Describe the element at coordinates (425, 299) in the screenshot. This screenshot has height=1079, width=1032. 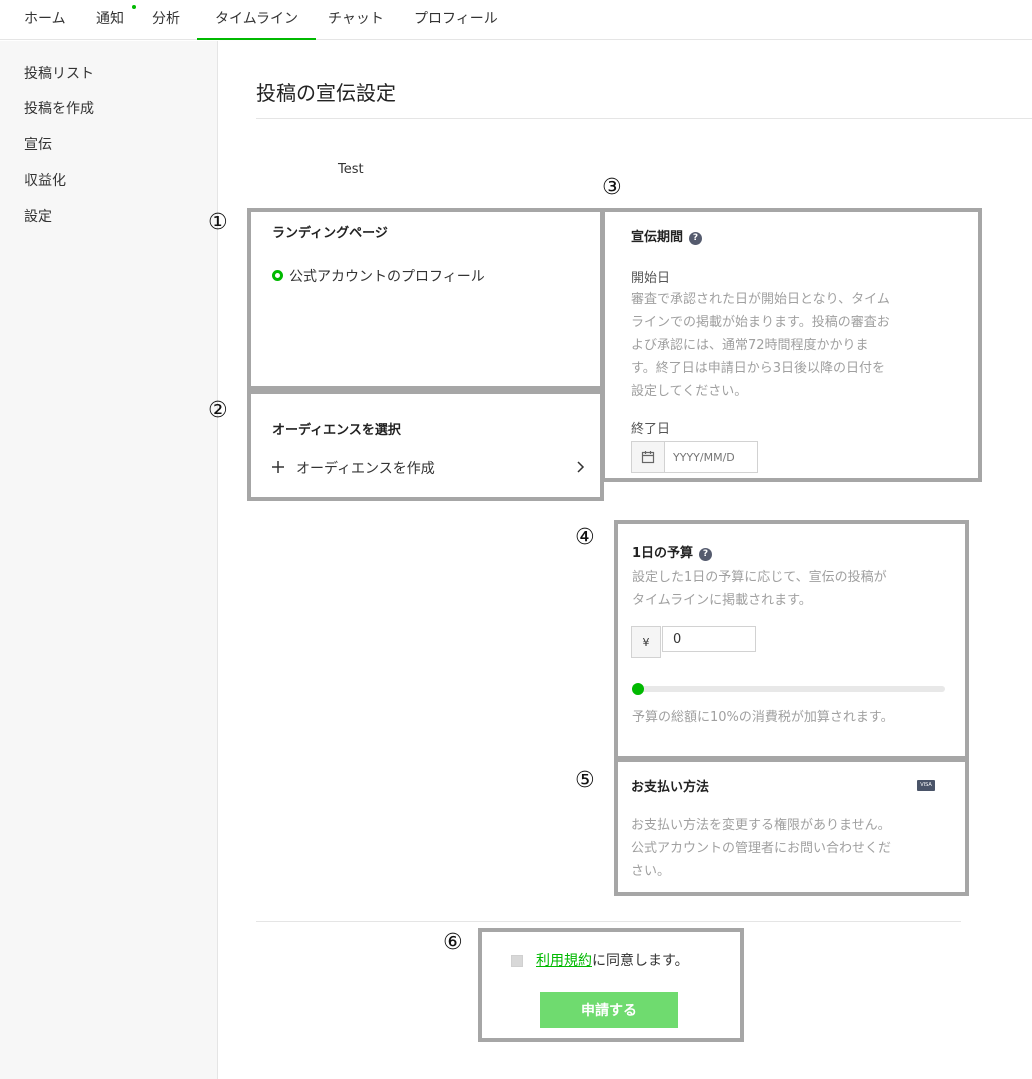
I see `landing-page-section: ランディングページ 公式アカウントのプロフィール` at that location.